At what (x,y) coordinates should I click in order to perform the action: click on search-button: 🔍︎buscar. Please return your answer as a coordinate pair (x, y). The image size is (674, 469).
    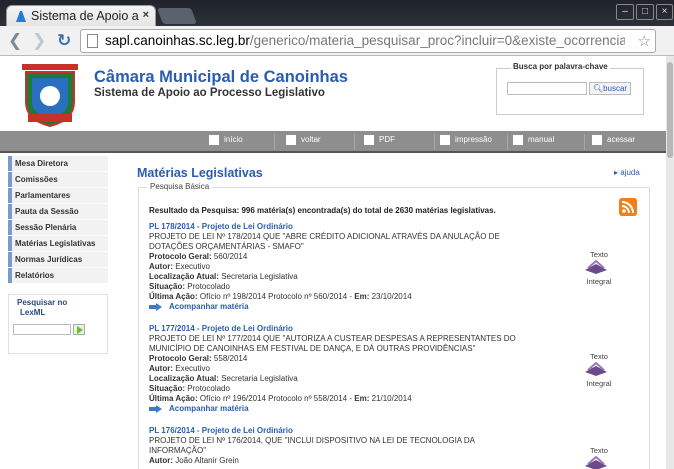
    Looking at the image, I should click on (610, 88).